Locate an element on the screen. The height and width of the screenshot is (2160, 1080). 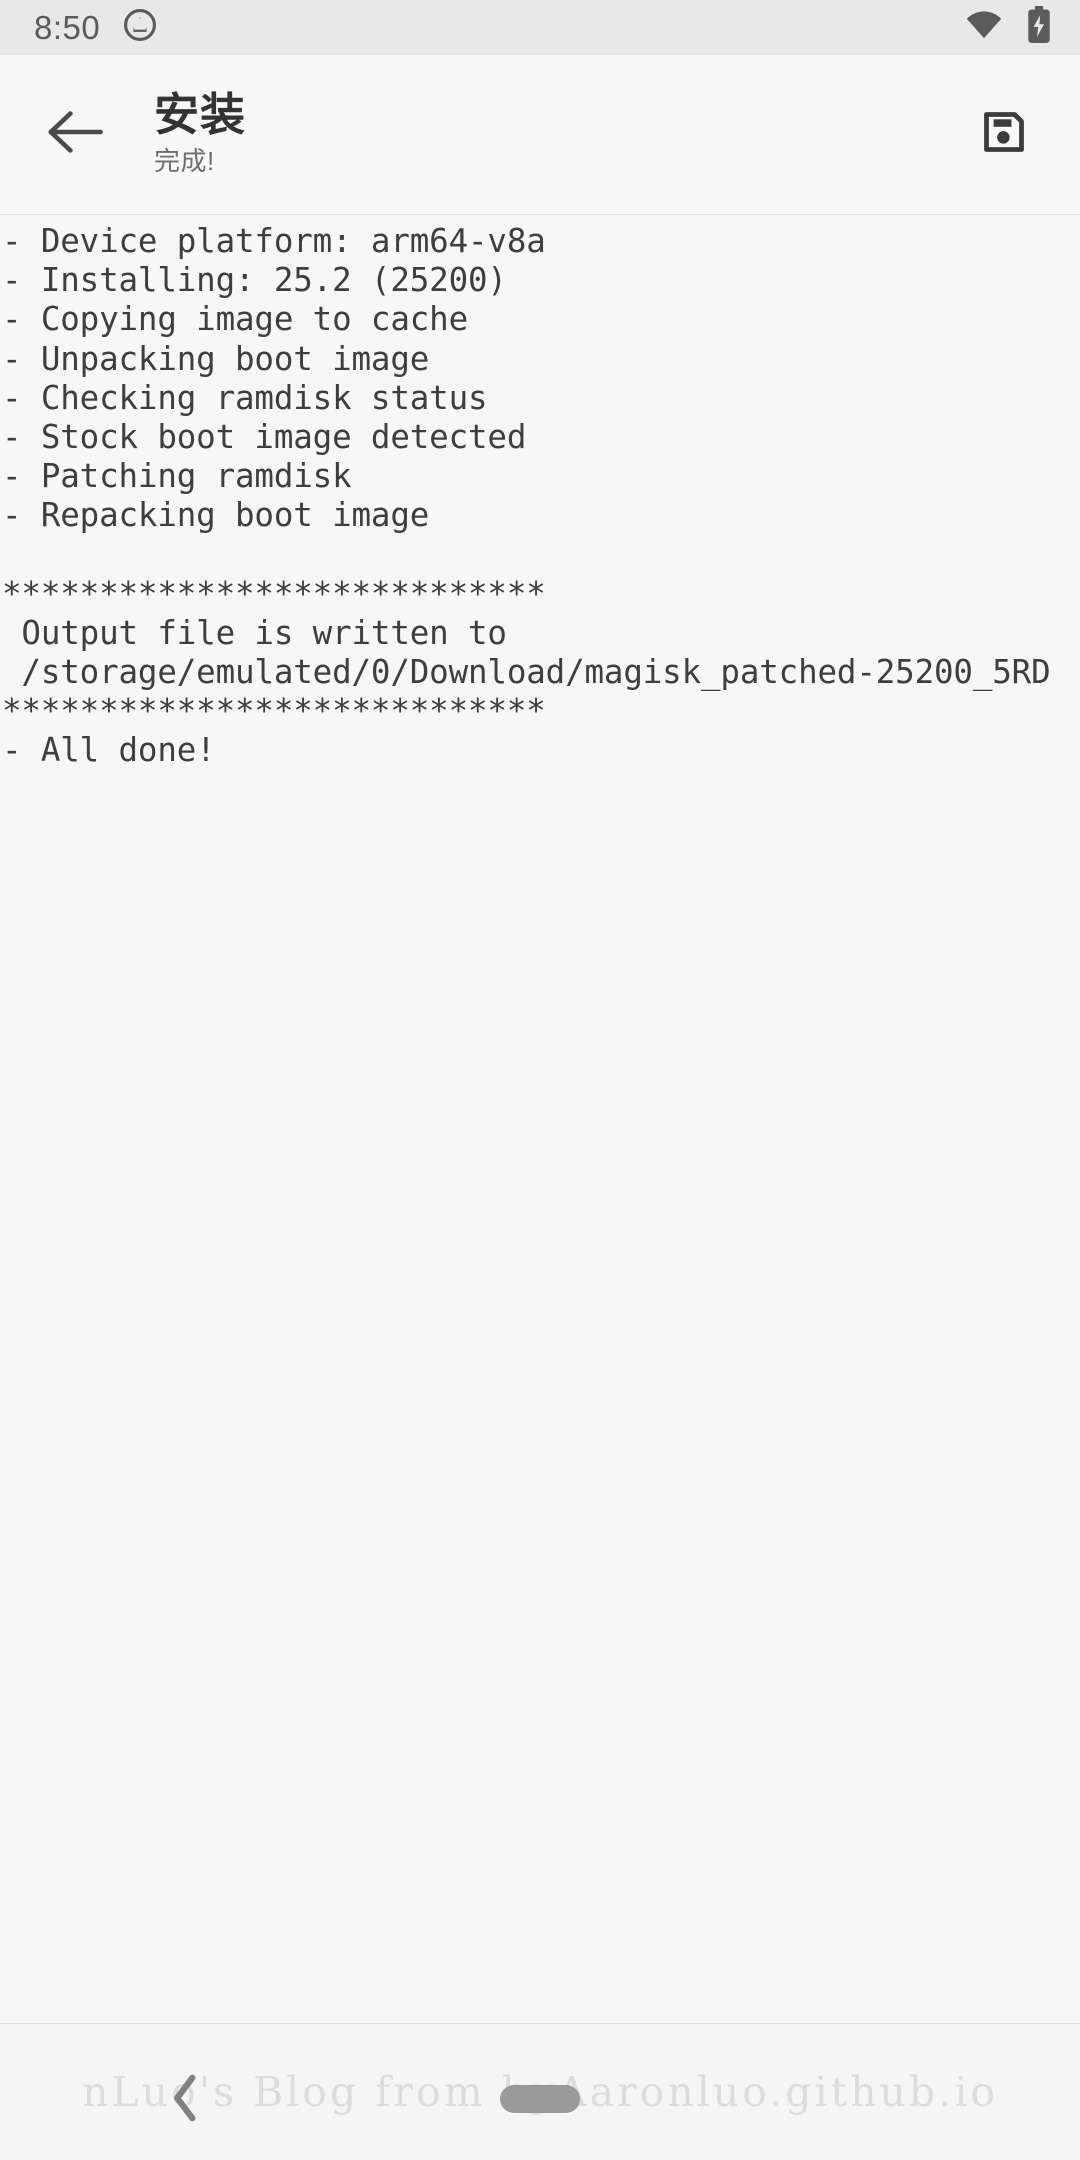
wifi-icon is located at coordinates (984, 27).